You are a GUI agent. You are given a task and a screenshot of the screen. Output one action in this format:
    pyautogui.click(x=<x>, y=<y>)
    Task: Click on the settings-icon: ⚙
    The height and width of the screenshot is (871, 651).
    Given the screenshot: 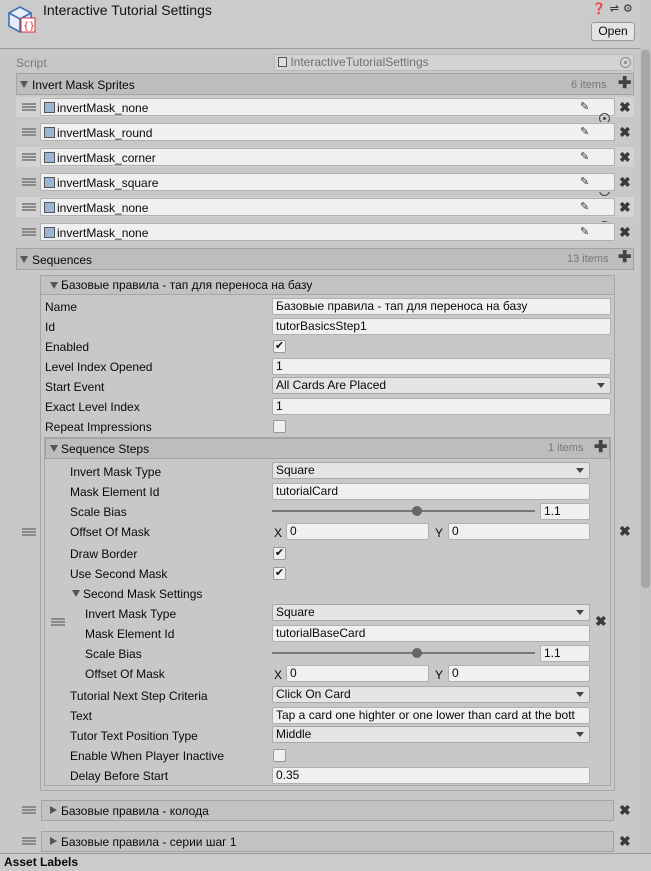 What is the action you would take?
    pyautogui.click(x=628, y=9)
    